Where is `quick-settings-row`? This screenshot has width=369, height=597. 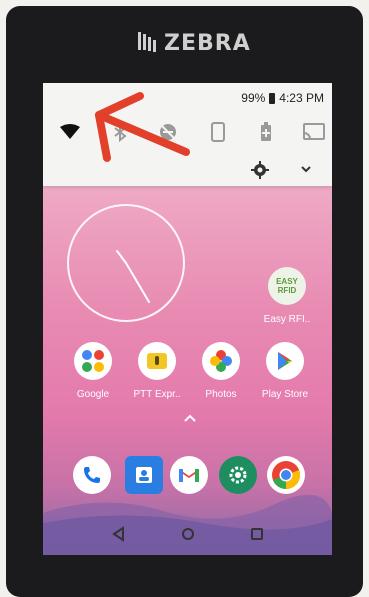
quick-settings-row is located at coordinates (192, 132).